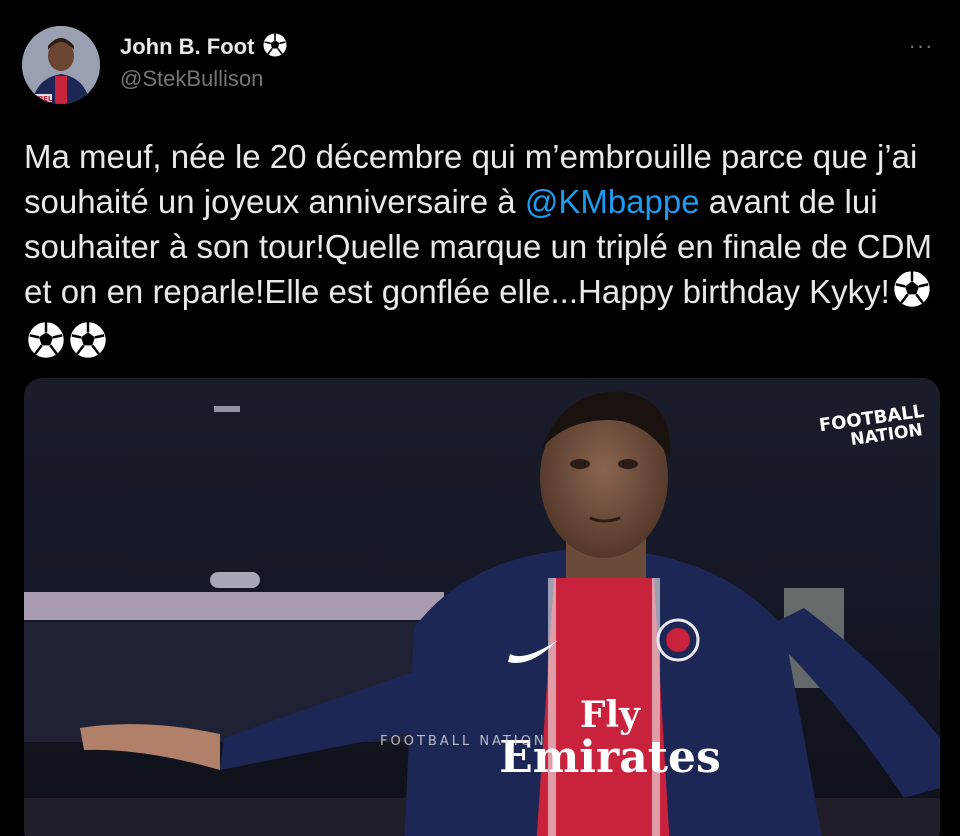 The width and height of the screenshot is (960, 836). I want to click on svg-text: OPEL, so click(42, 99).